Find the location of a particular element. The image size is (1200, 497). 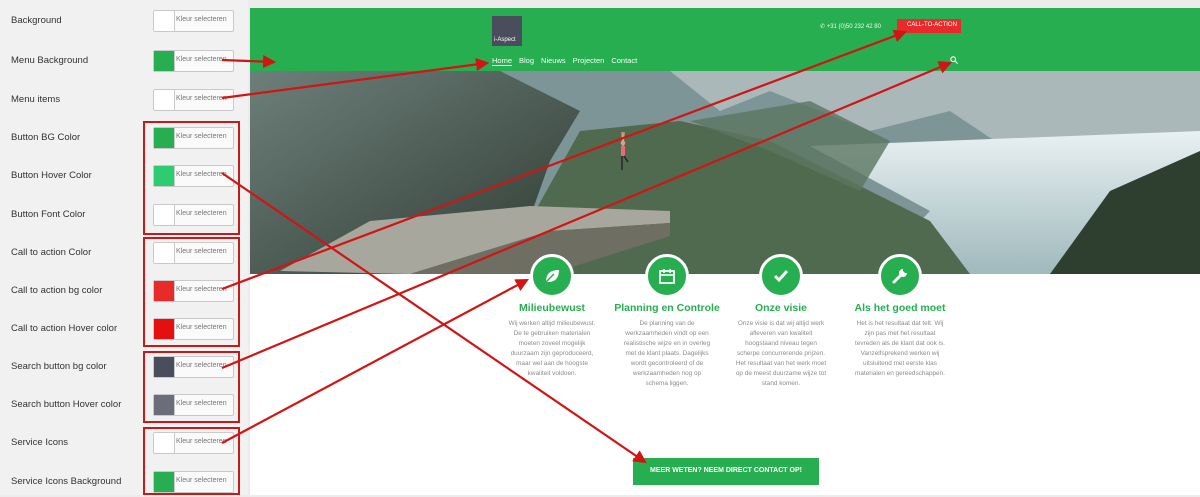

setting-row-button-bg-color: Button BG Color Kleur selecteren is located at coordinates (124, 140).